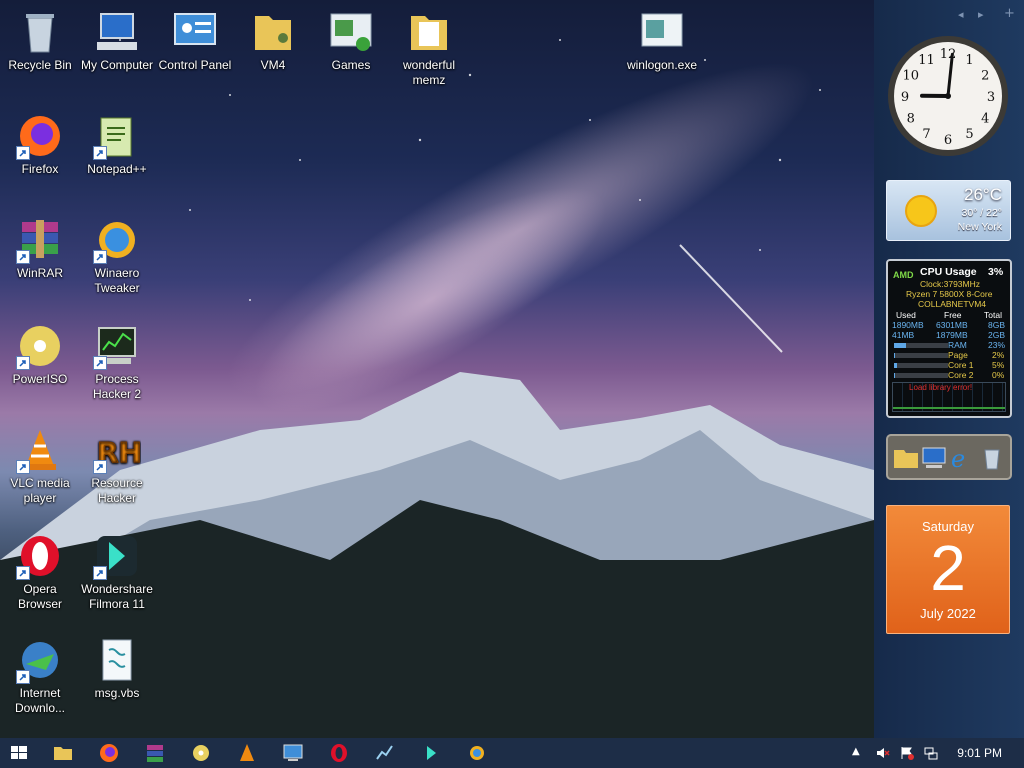 Image resolution: width=1024 pixels, height=768 pixels. Describe the element at coordinates (40, 466) in the screenshot. I see `desktop-icon-vlc: VLC media player` at that location.